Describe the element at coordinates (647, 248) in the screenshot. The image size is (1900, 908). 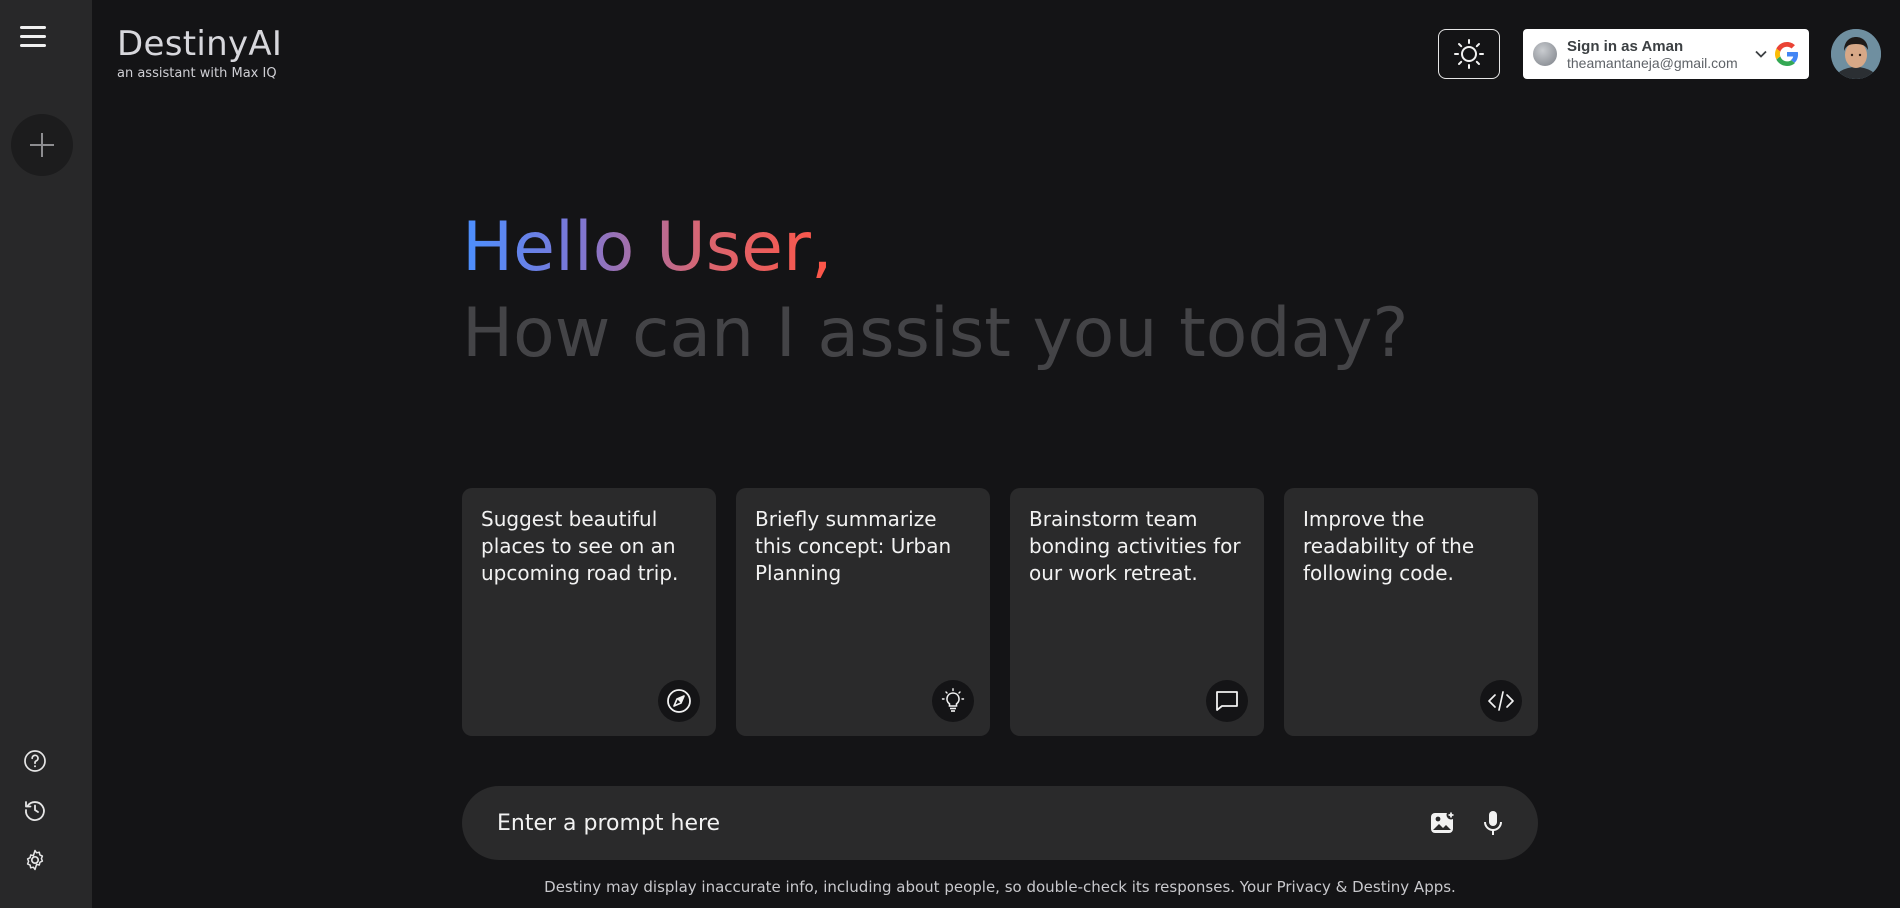
I see `greeting-hello: Hello User,` at that location.